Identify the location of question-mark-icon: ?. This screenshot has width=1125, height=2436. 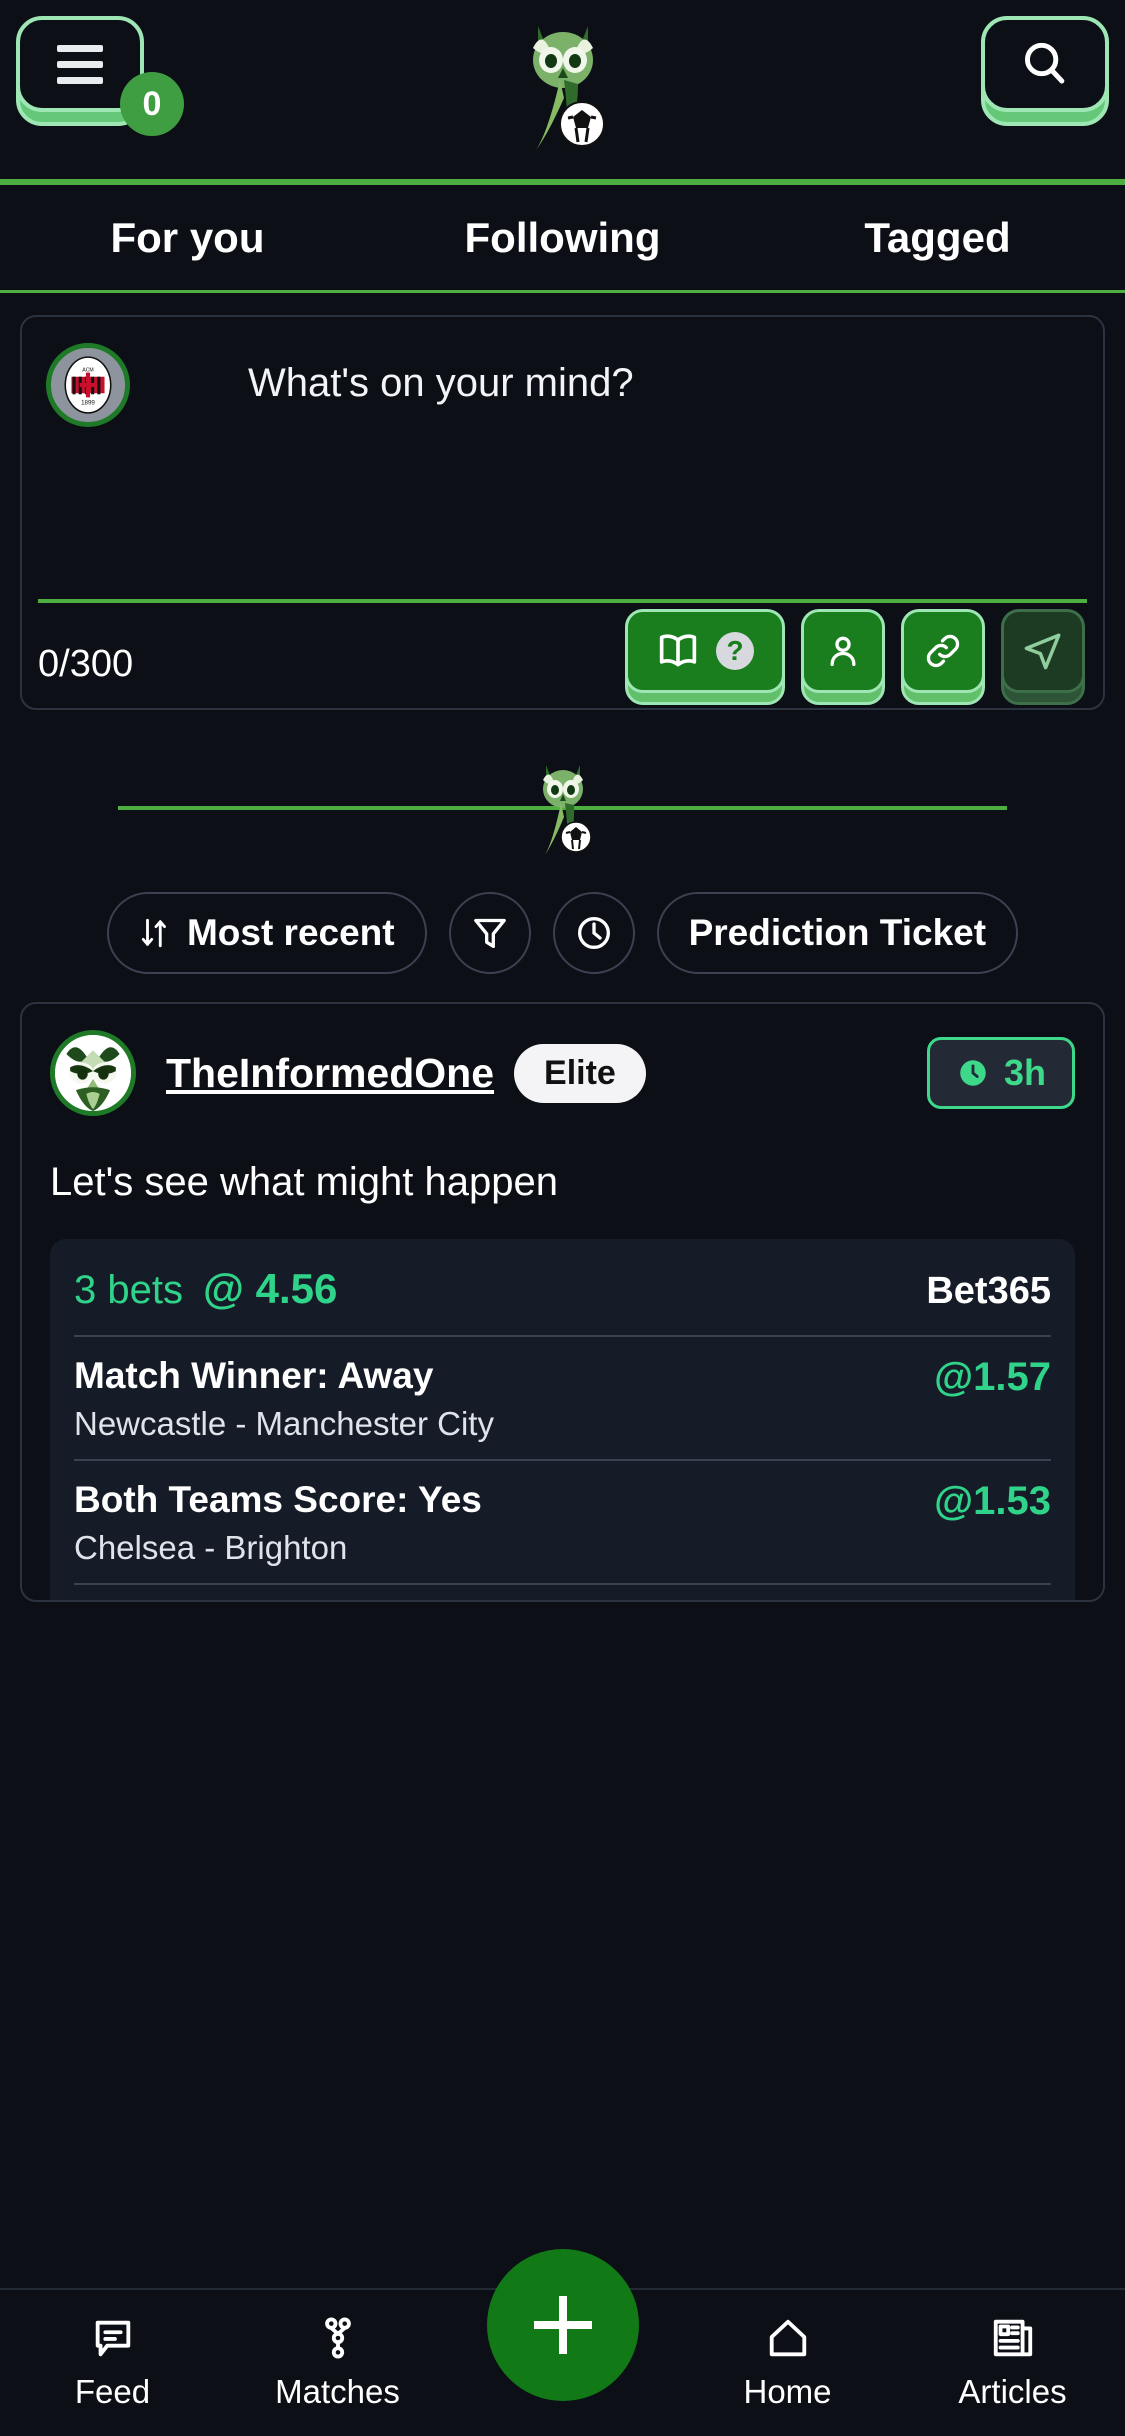
(735, 651).